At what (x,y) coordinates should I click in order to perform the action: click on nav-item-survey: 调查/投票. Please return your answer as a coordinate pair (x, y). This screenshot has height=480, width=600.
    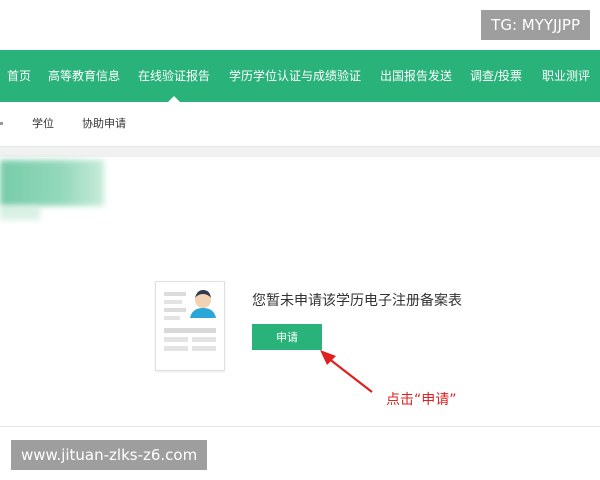
    Looking at the image, I should click on (496, 76).